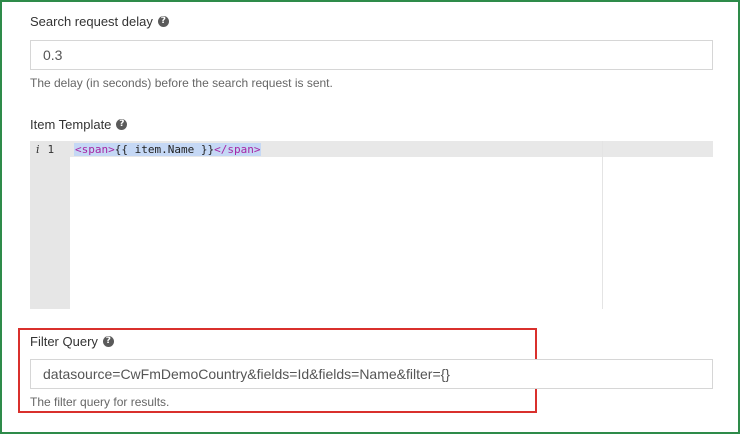 This screenshot has height=434, width=740. I want to click on line-number: 1, so click(51, 149).